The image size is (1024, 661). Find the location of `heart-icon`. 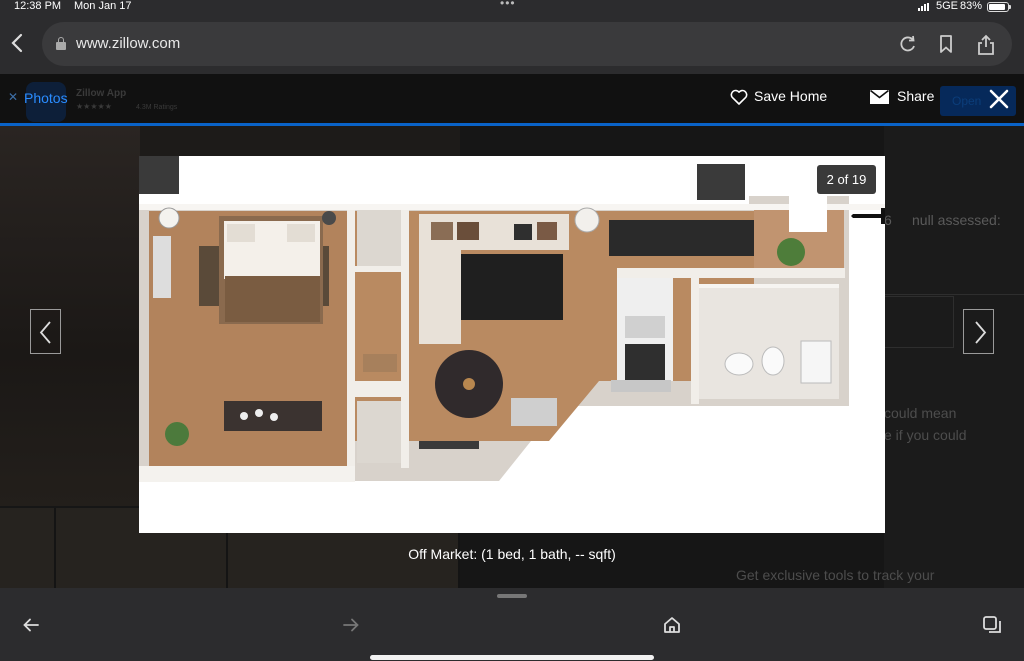

heart-icon is located at coordinates (739, 97).